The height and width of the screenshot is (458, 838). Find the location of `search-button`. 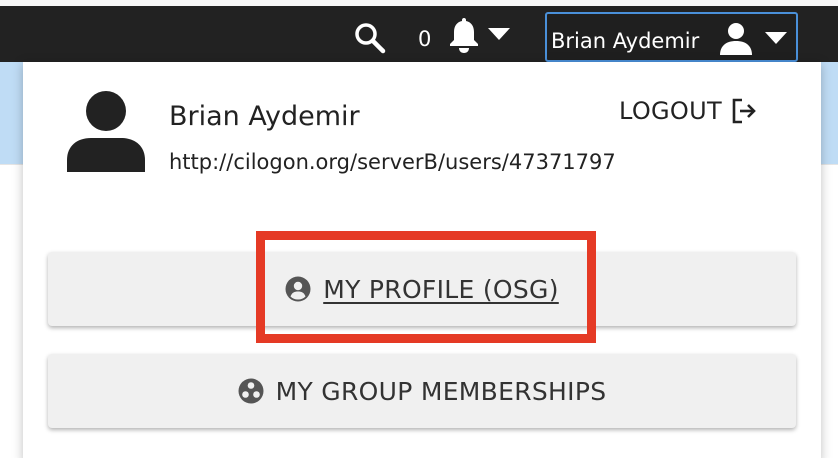

search-button is located at coordinates (370, 38).